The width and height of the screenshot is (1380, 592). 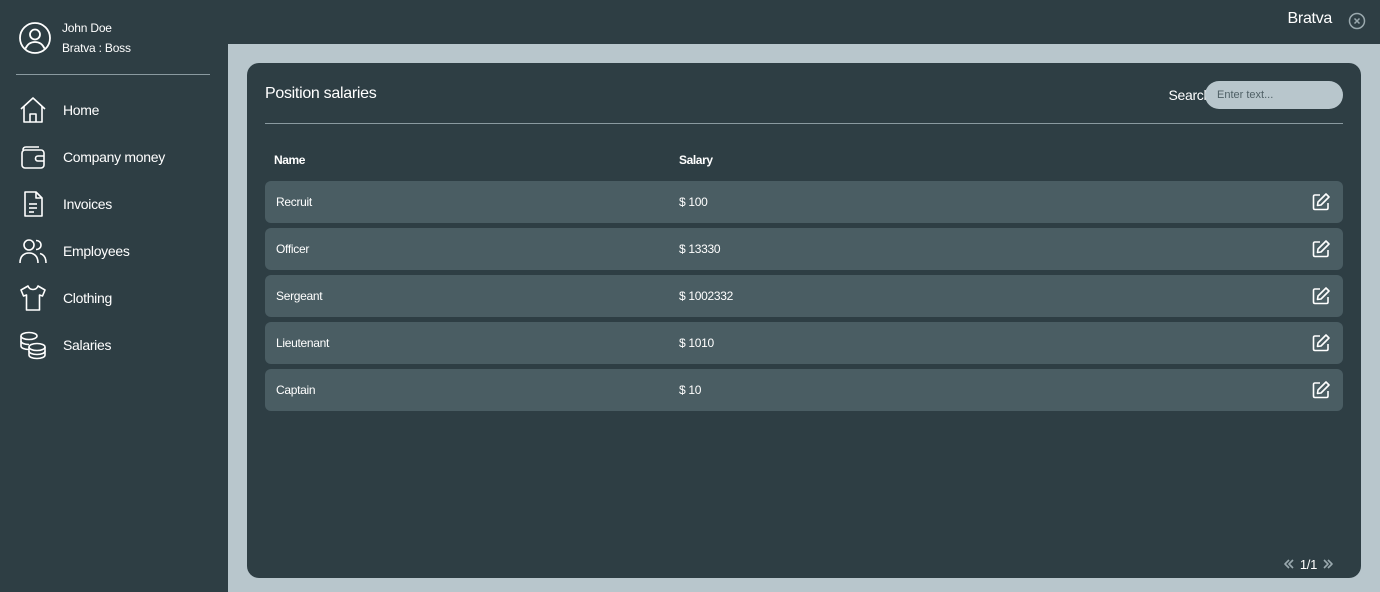 What do you see at coordinates (804, 390) in the screenshot?
I see `table-row: Captain $ 10` at bounding box center [804, 390].